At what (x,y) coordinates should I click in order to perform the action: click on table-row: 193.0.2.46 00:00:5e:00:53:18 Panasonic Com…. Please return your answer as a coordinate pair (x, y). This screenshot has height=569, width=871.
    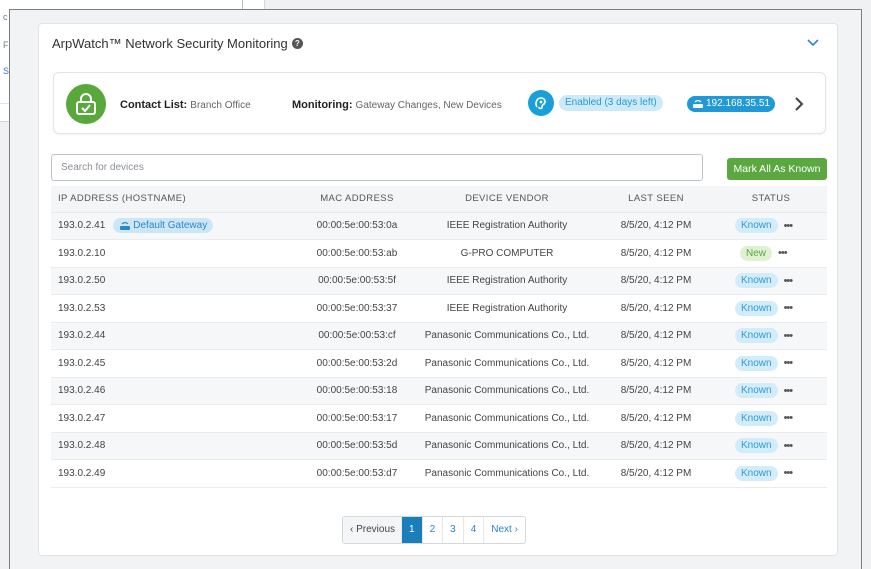
    Looking at the image, I should click on (439, 391).